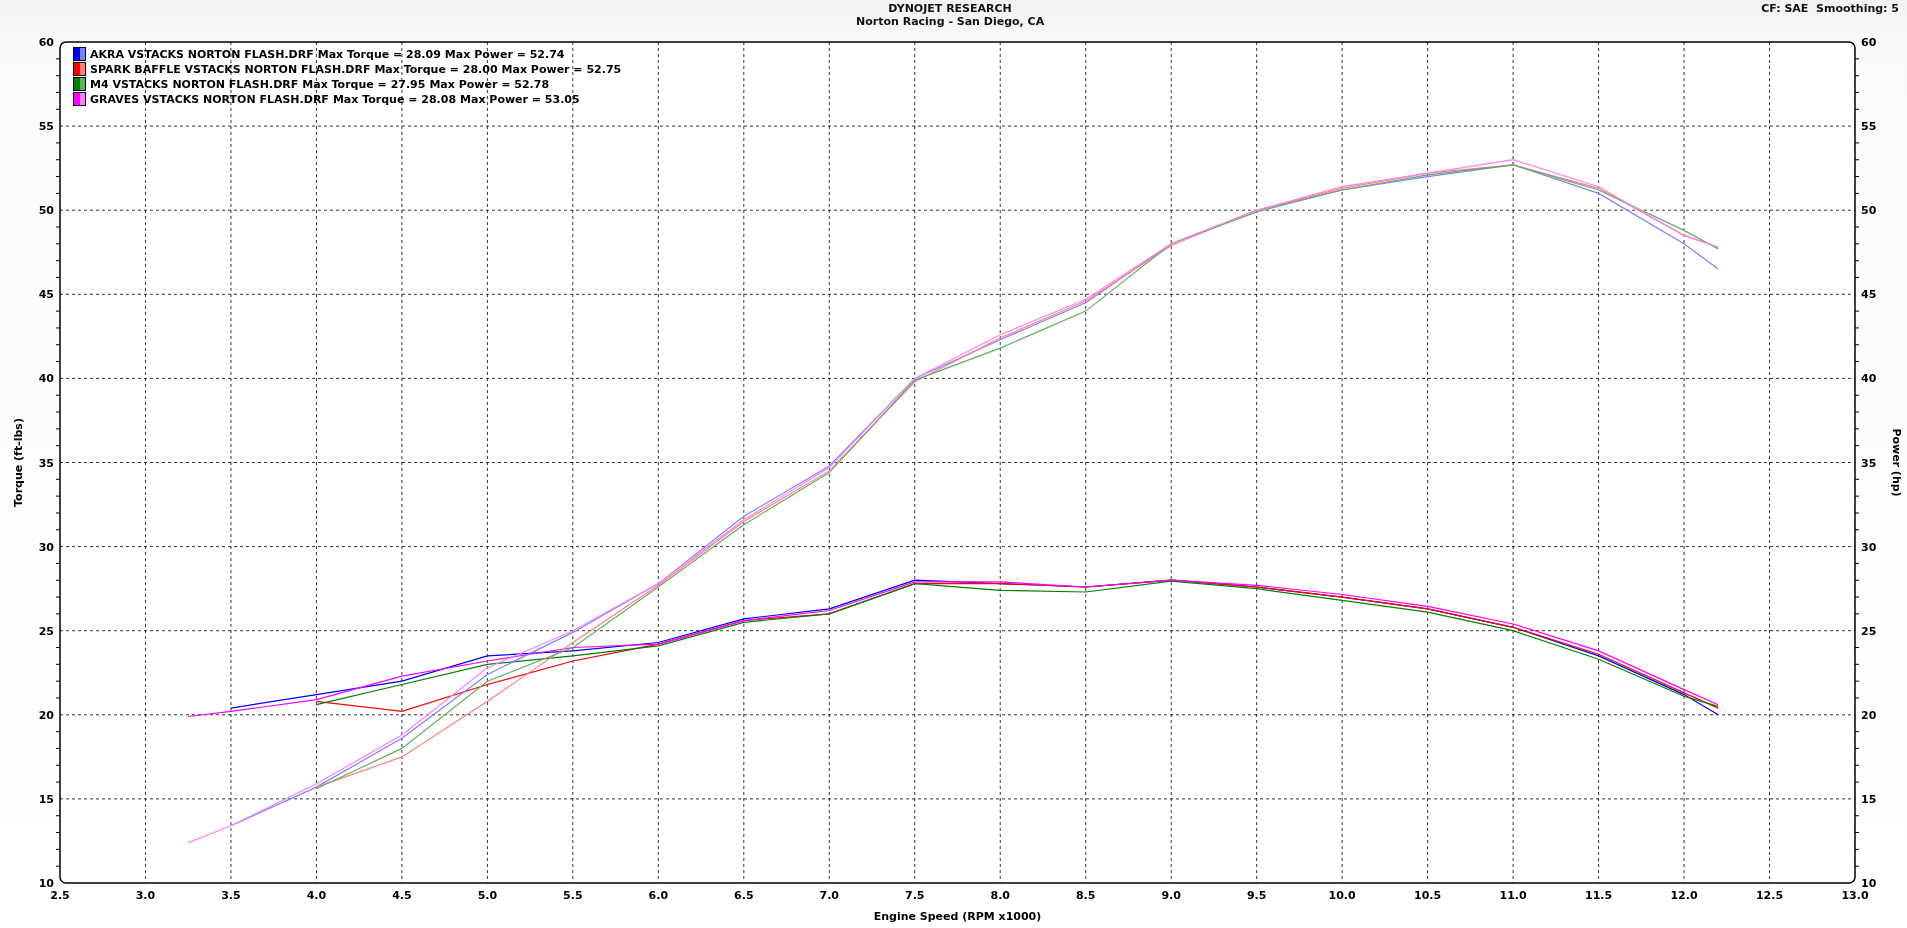 The image size is (1907, 928). I want to click on legend-label: AKRA VSTACKS NORTON FLASH.DRF, so click(202, 54).